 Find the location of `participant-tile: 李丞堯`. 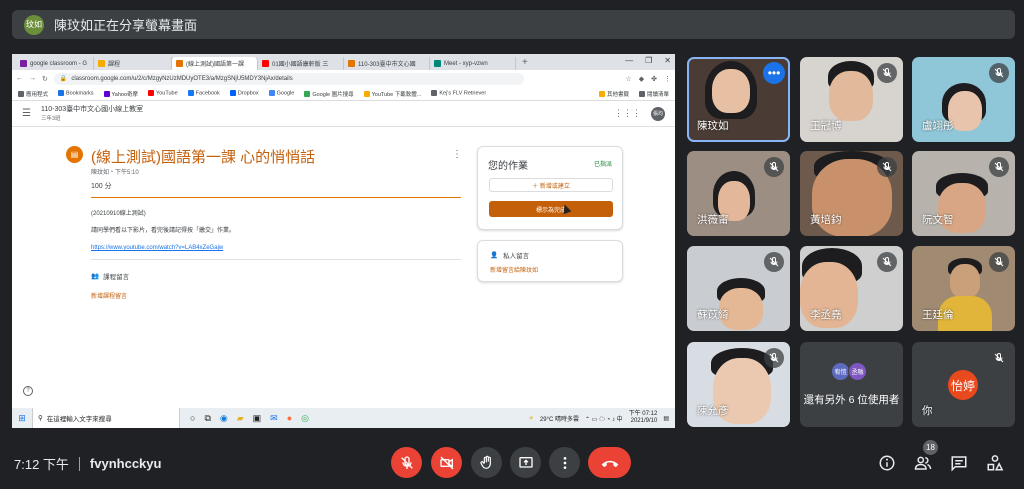

participant-tile: 李丞堯 is located at coordinates (851, 288).